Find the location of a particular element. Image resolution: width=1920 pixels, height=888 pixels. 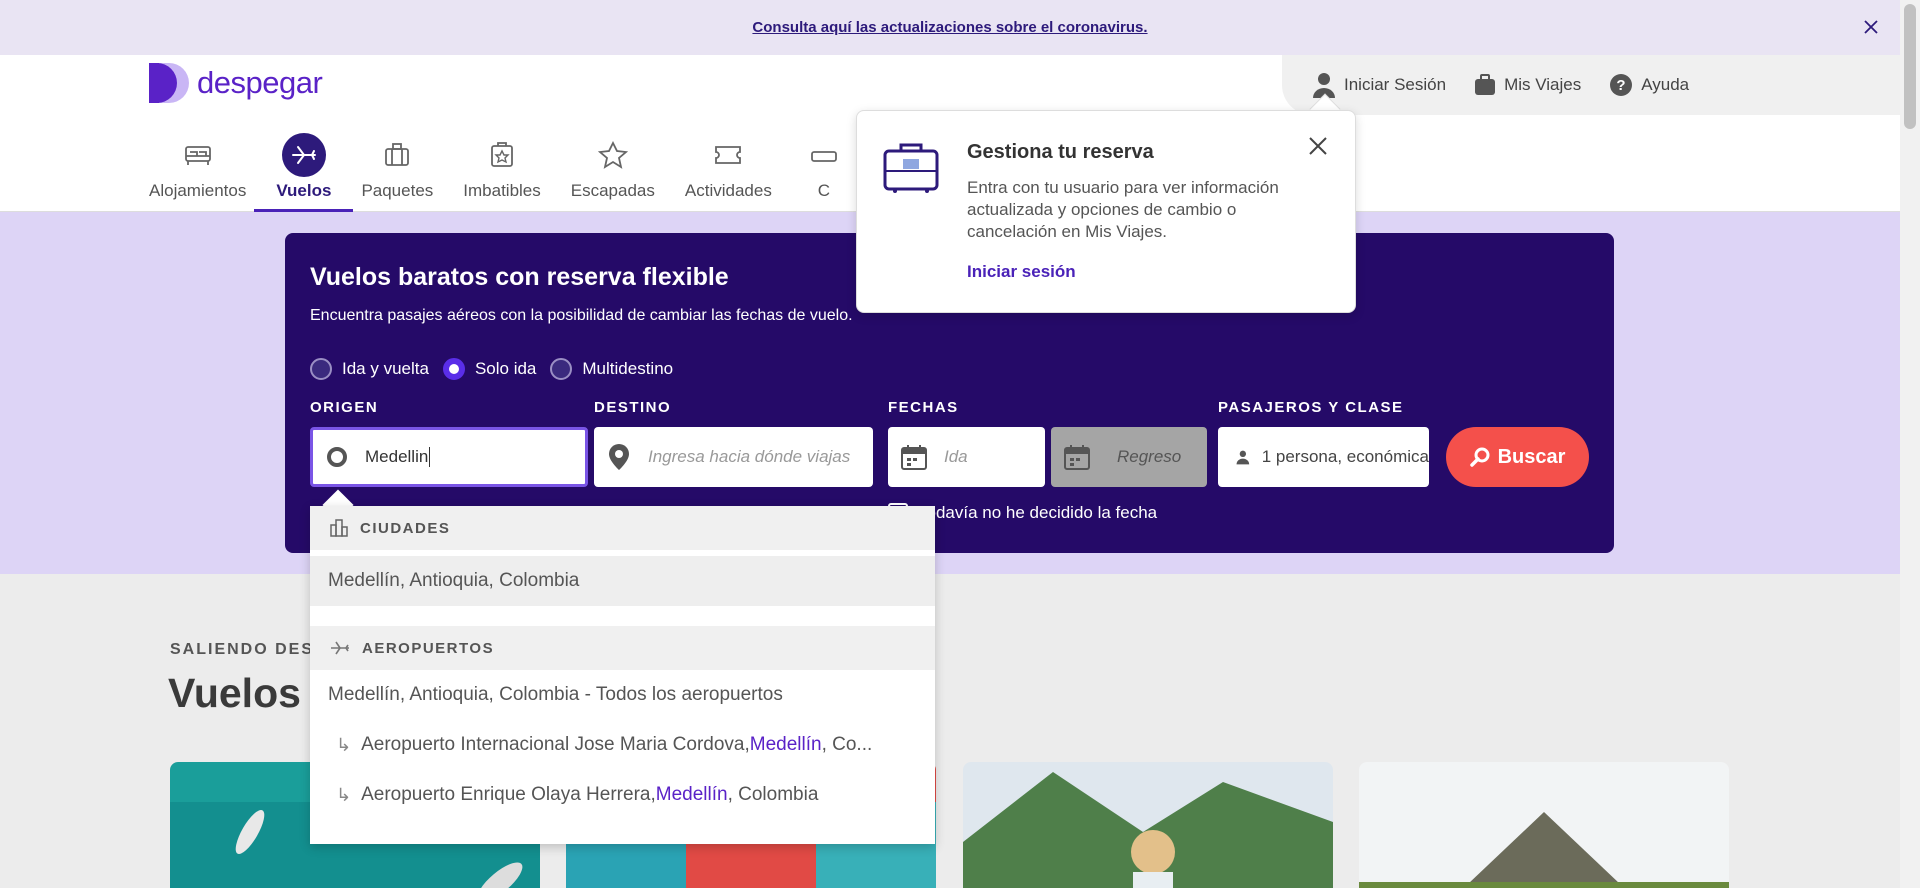

radio-round-trip: Ida y vuelta is located at coordinates (369, 369).